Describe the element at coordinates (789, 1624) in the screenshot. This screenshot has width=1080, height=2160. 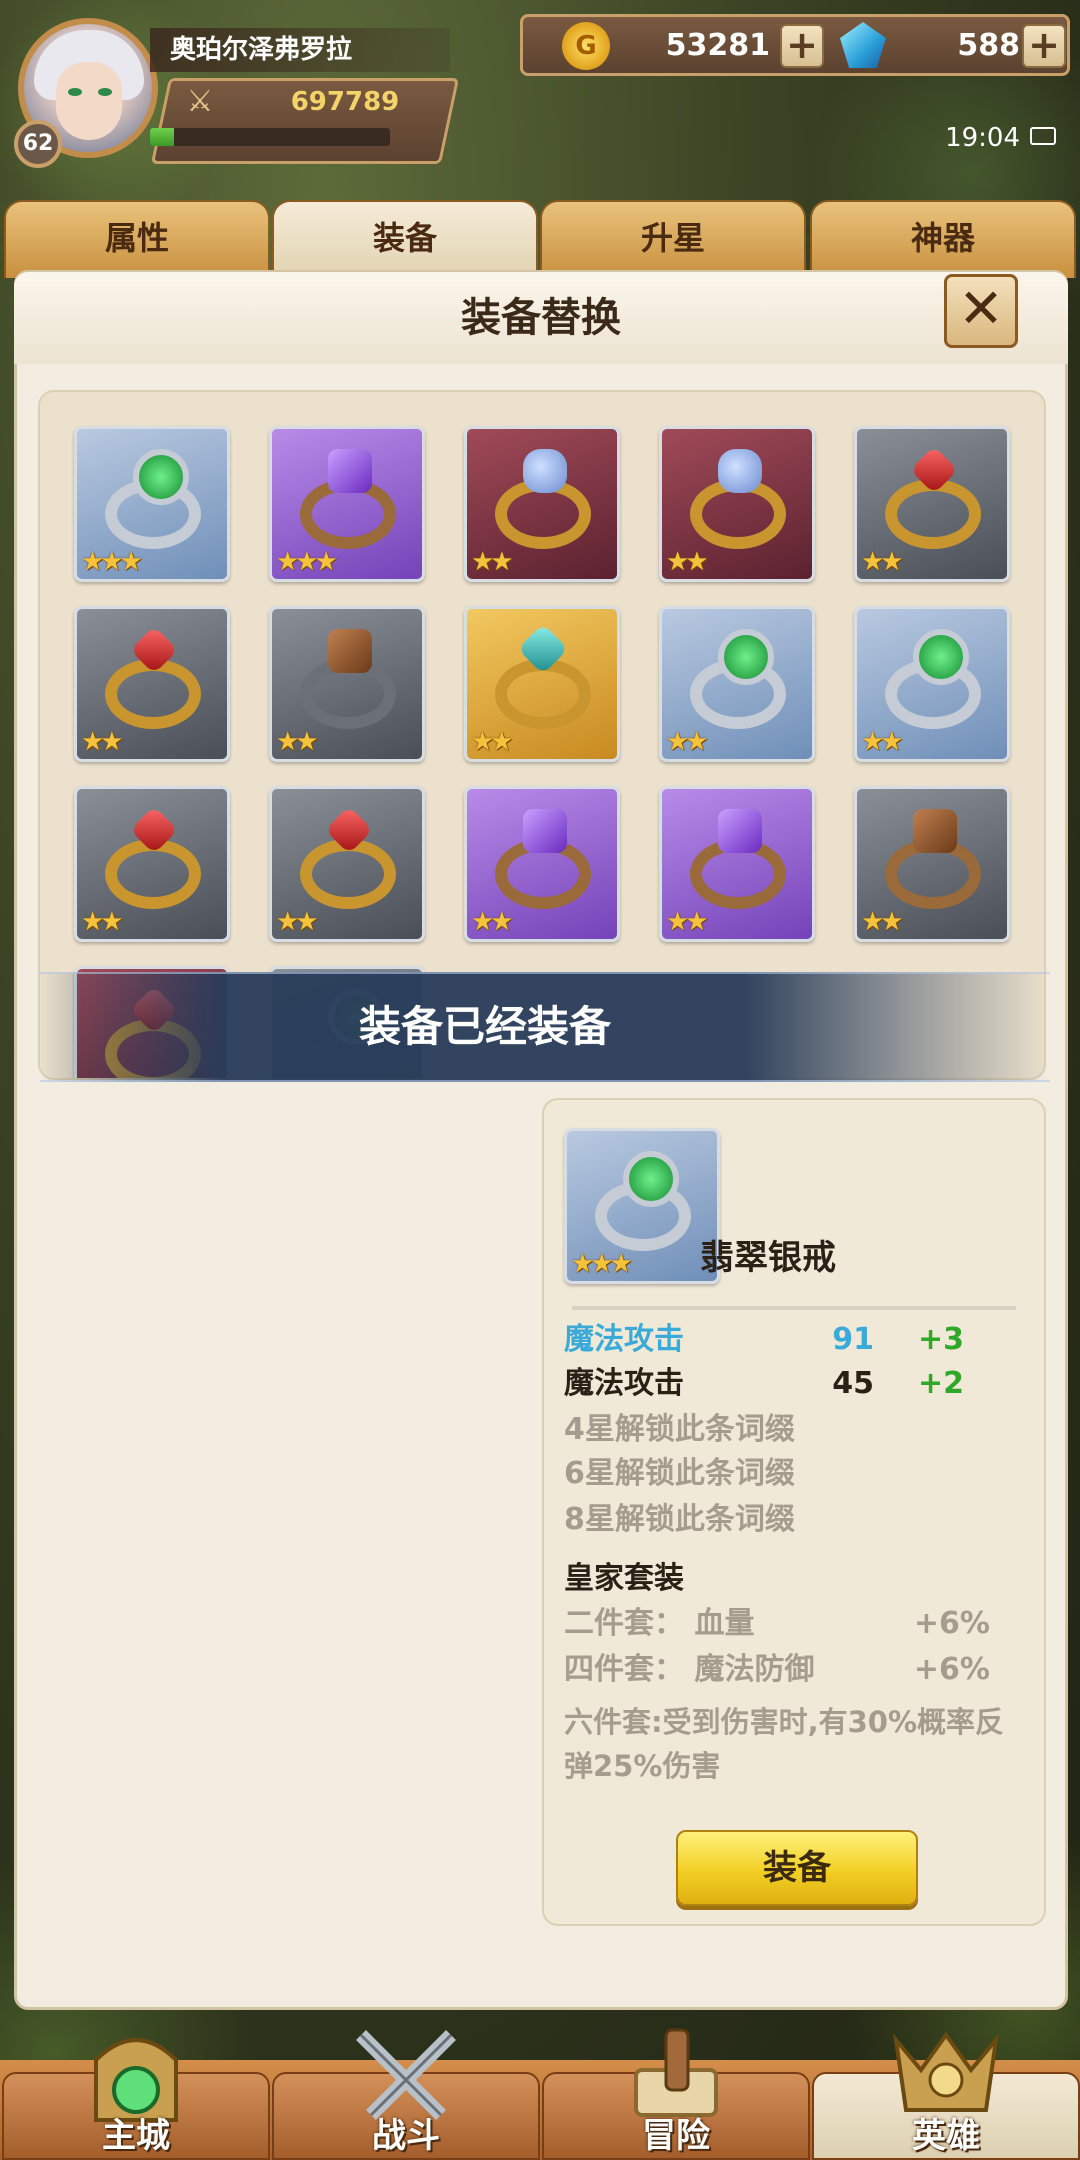
I see `set-bonus-row: 二件套： 血量 +6%` at that location.